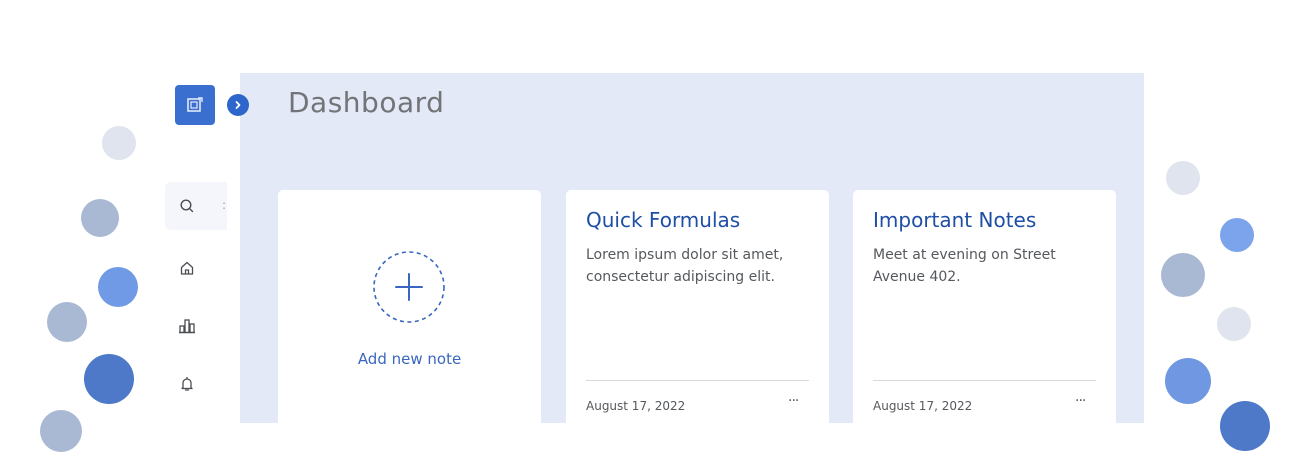  What do you see at coordinates (366, 102) in the screenshot?
I see `page-title: Dashboard` at bounding box center [366, 102].